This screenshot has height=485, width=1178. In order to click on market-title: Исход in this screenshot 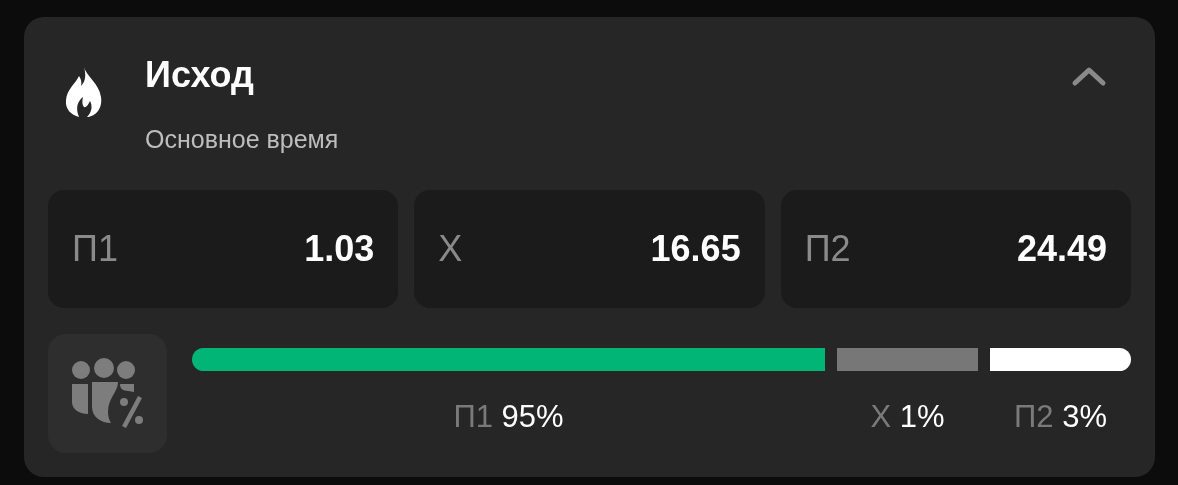, I will do `click(200, 75)`.